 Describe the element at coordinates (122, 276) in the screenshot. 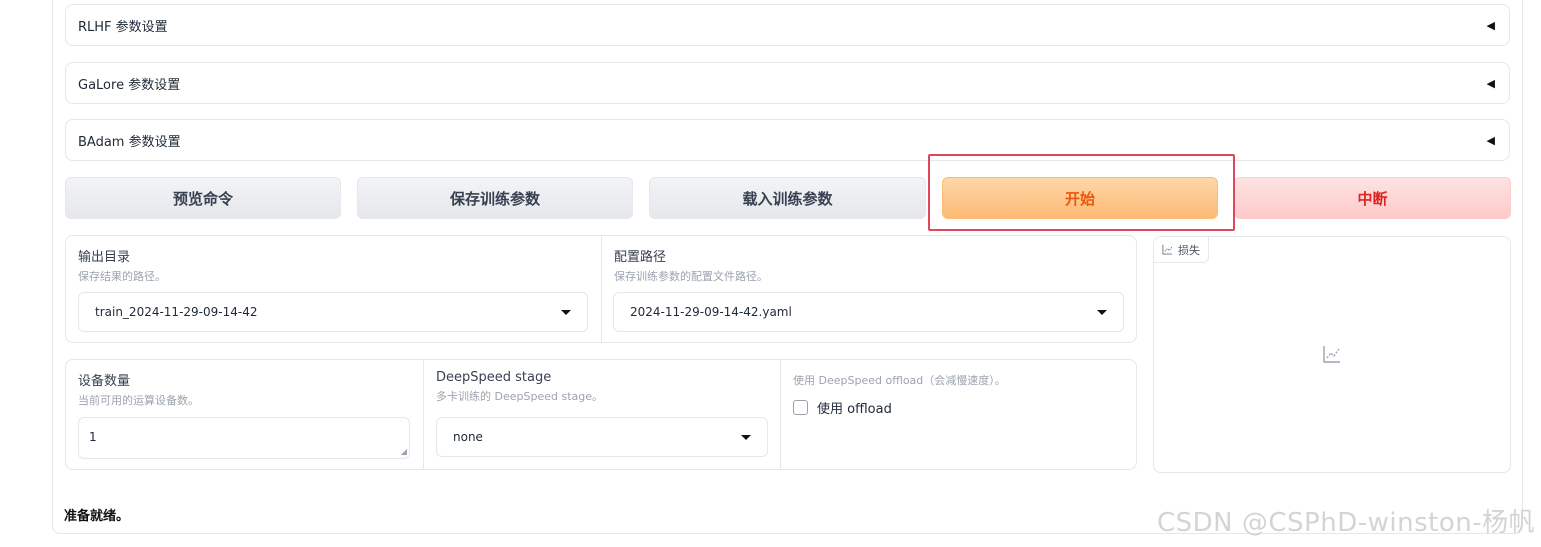

I see `output-dir-info: 保存结果的路径。` at that location.